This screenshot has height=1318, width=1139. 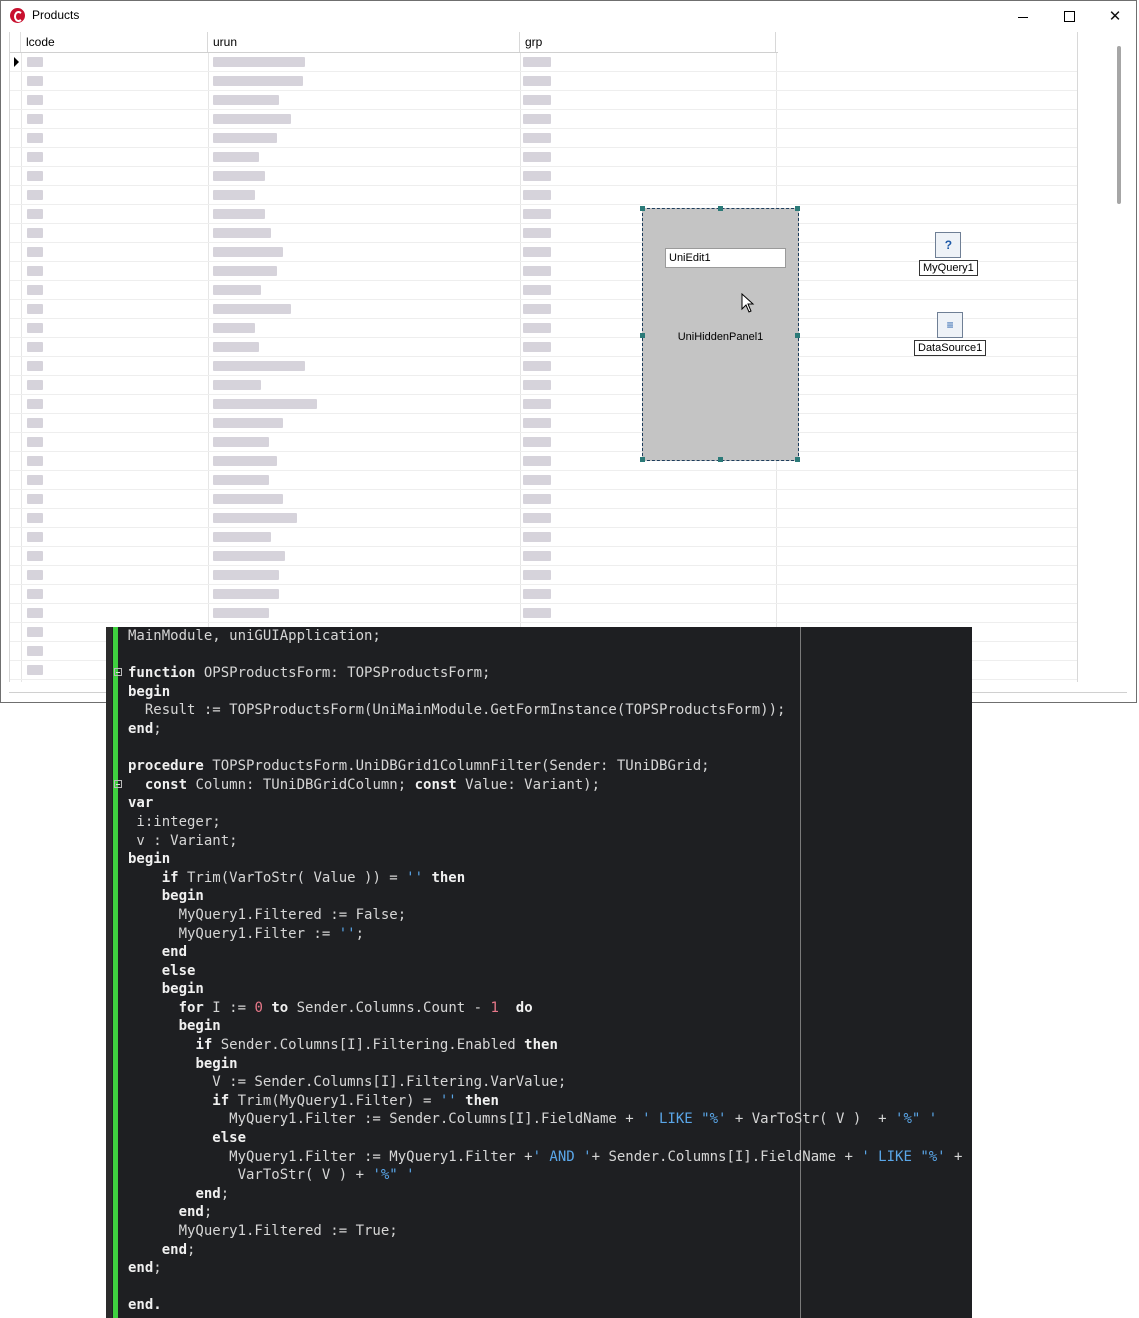 I want to click on maximize-button, so click(x=1069, y=16).